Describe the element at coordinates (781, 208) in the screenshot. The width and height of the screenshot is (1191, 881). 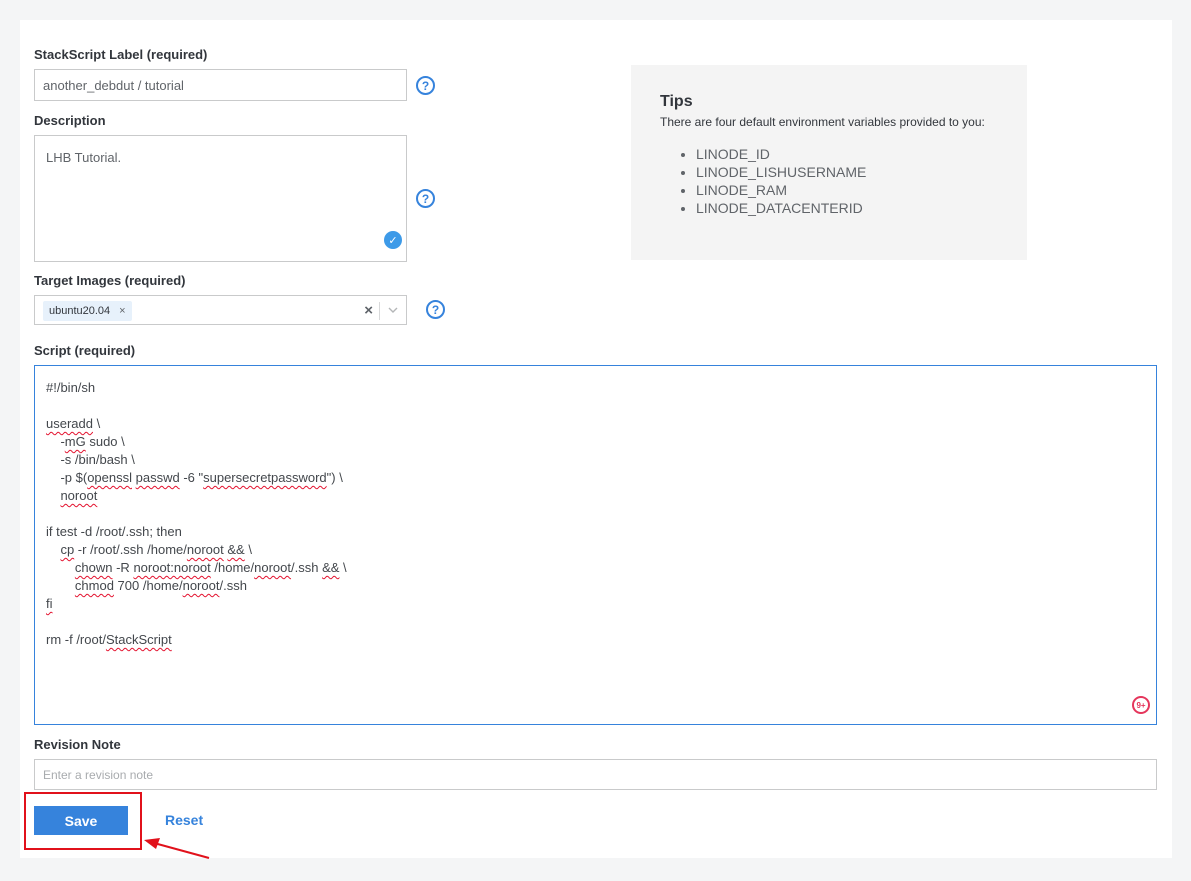
I see `tips-item: LINODE_DATACENTERID` at that location.